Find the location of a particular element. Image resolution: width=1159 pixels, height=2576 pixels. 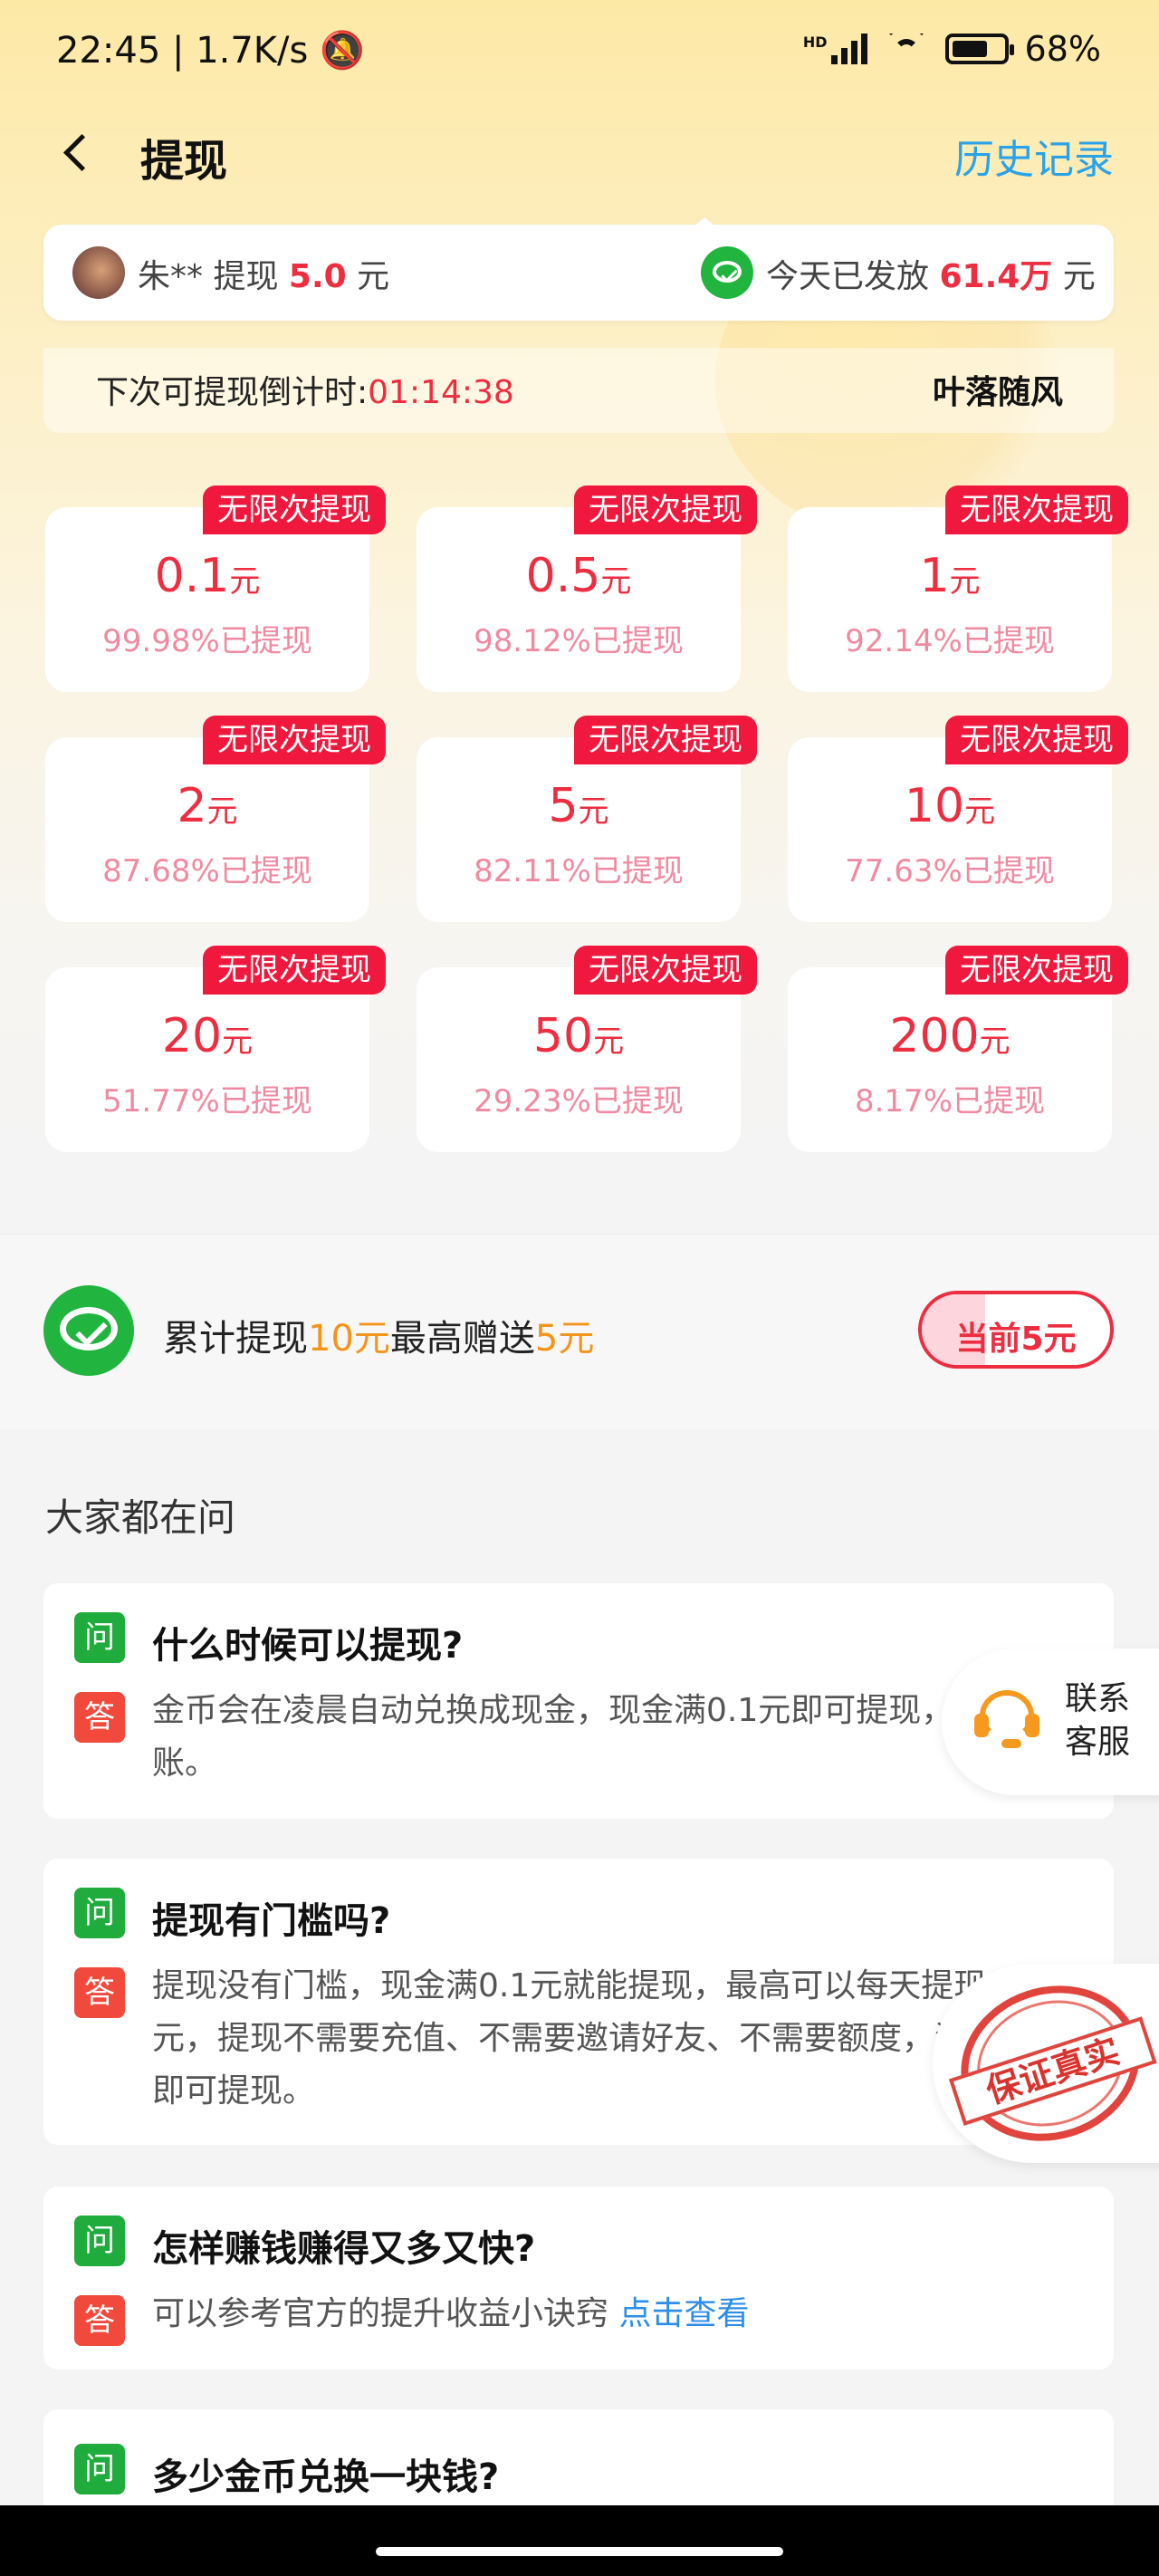

customer-service-button: 联系客服 is located at coordinates (1051, 1721).